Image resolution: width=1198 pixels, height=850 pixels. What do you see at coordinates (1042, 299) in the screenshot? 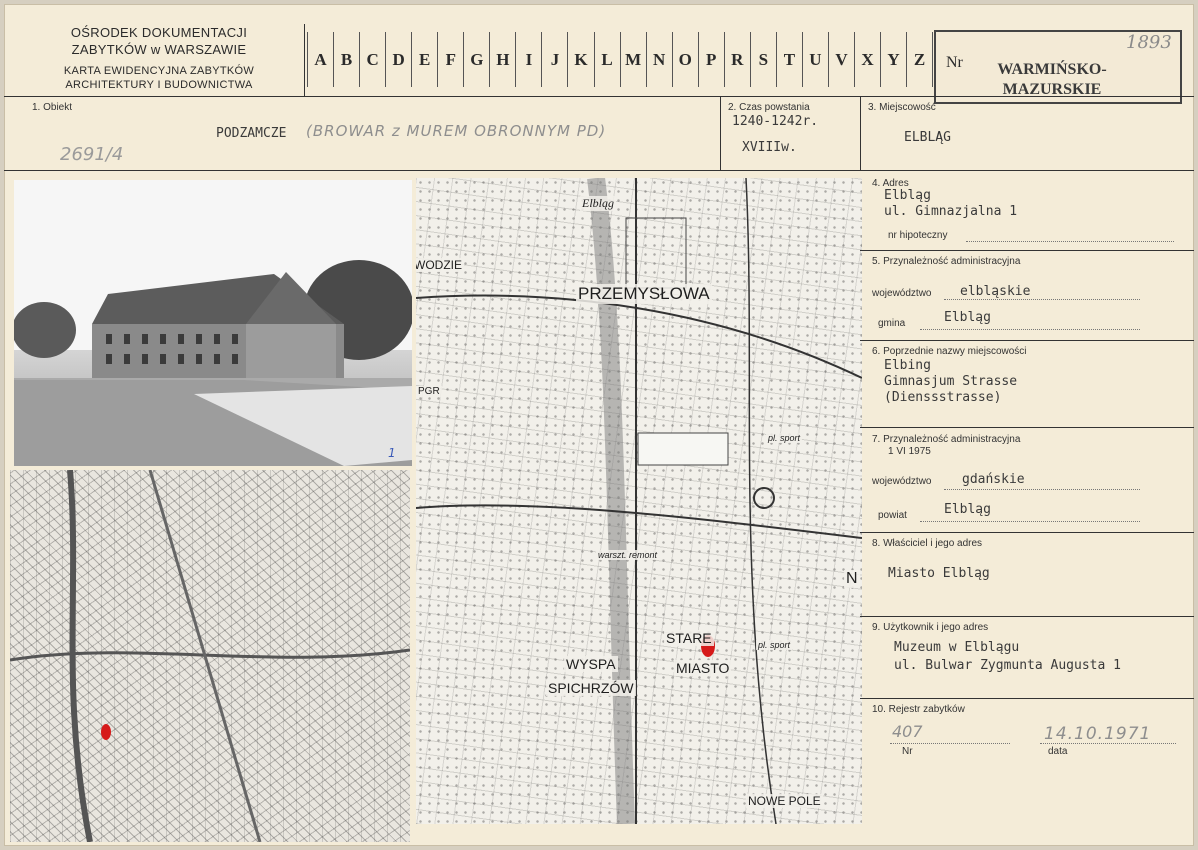
I see `voivodeship-line` at bounding box center [1042, 299].